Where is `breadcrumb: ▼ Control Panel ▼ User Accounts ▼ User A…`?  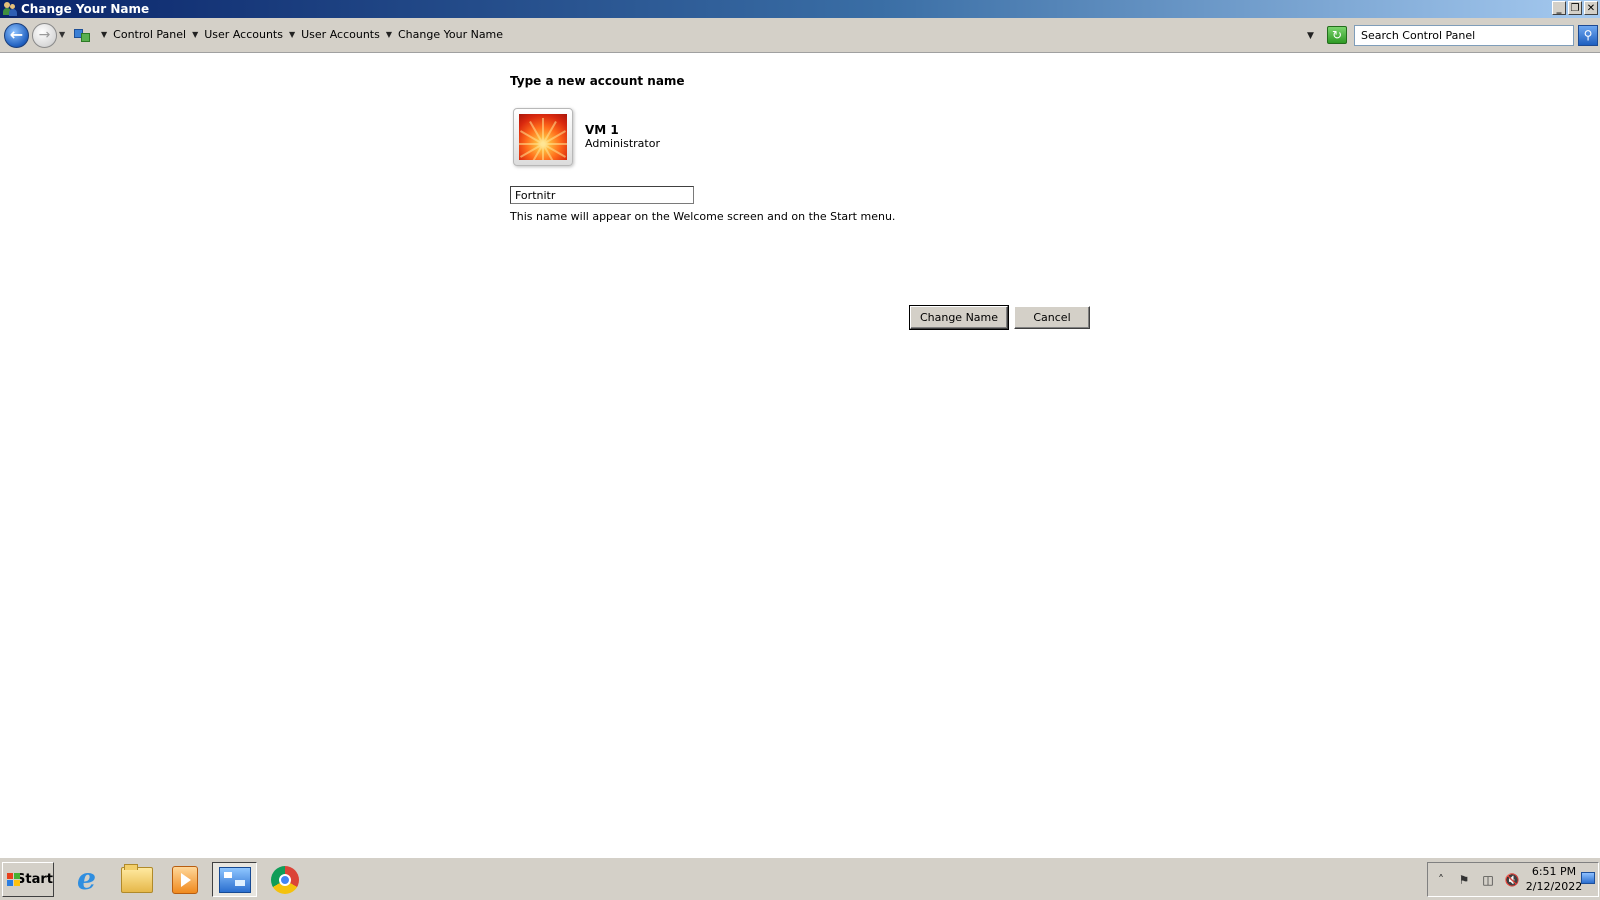 breadcrumb: ▼ Control Panel ▼ User Accounts ▼ User A… is located at coordinates (695, 34).